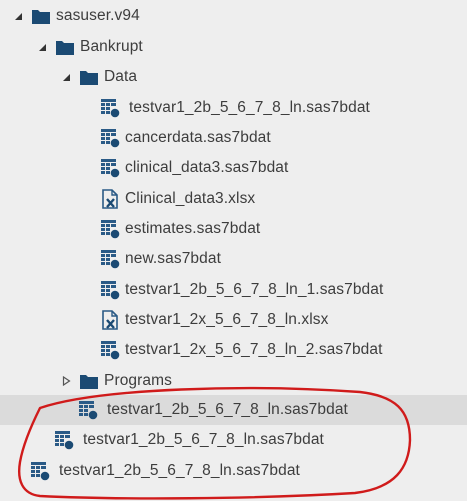  I want to click on tree-item-dataset: testvar1_2x_5_6_7_8_ln_2.sas7bdat, so click(233, 350).